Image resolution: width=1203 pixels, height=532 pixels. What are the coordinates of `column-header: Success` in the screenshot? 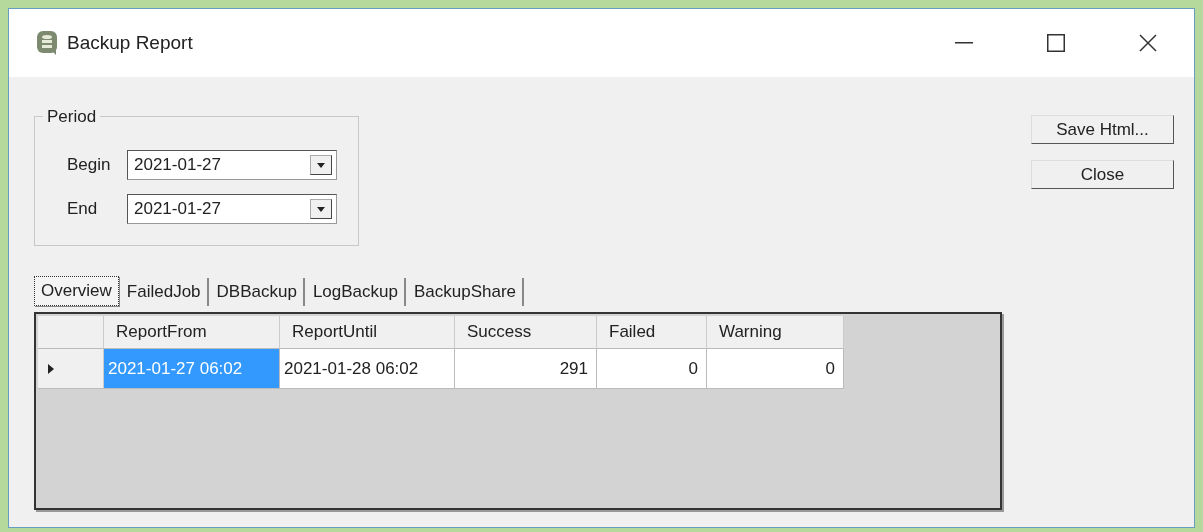 It's located at (526, 332).